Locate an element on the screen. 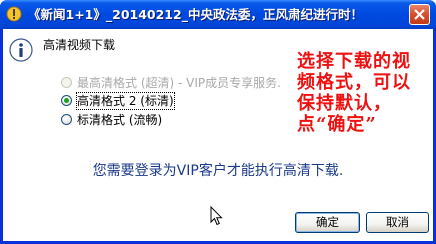 Image resolution: width=436 pixels, height=244 pixels. window-title: 《新闻1+1》_20140212_中央政法委，正风肃纪进行时！ is located at coordinates (195, 14).